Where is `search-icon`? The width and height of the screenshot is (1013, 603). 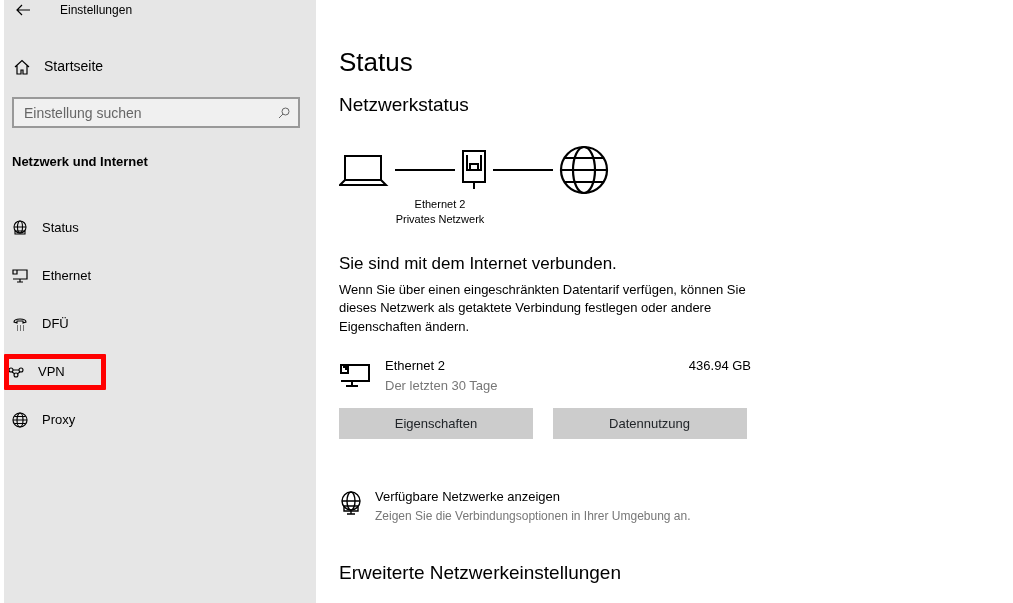 search-icon is located at coordinates (284, 113).